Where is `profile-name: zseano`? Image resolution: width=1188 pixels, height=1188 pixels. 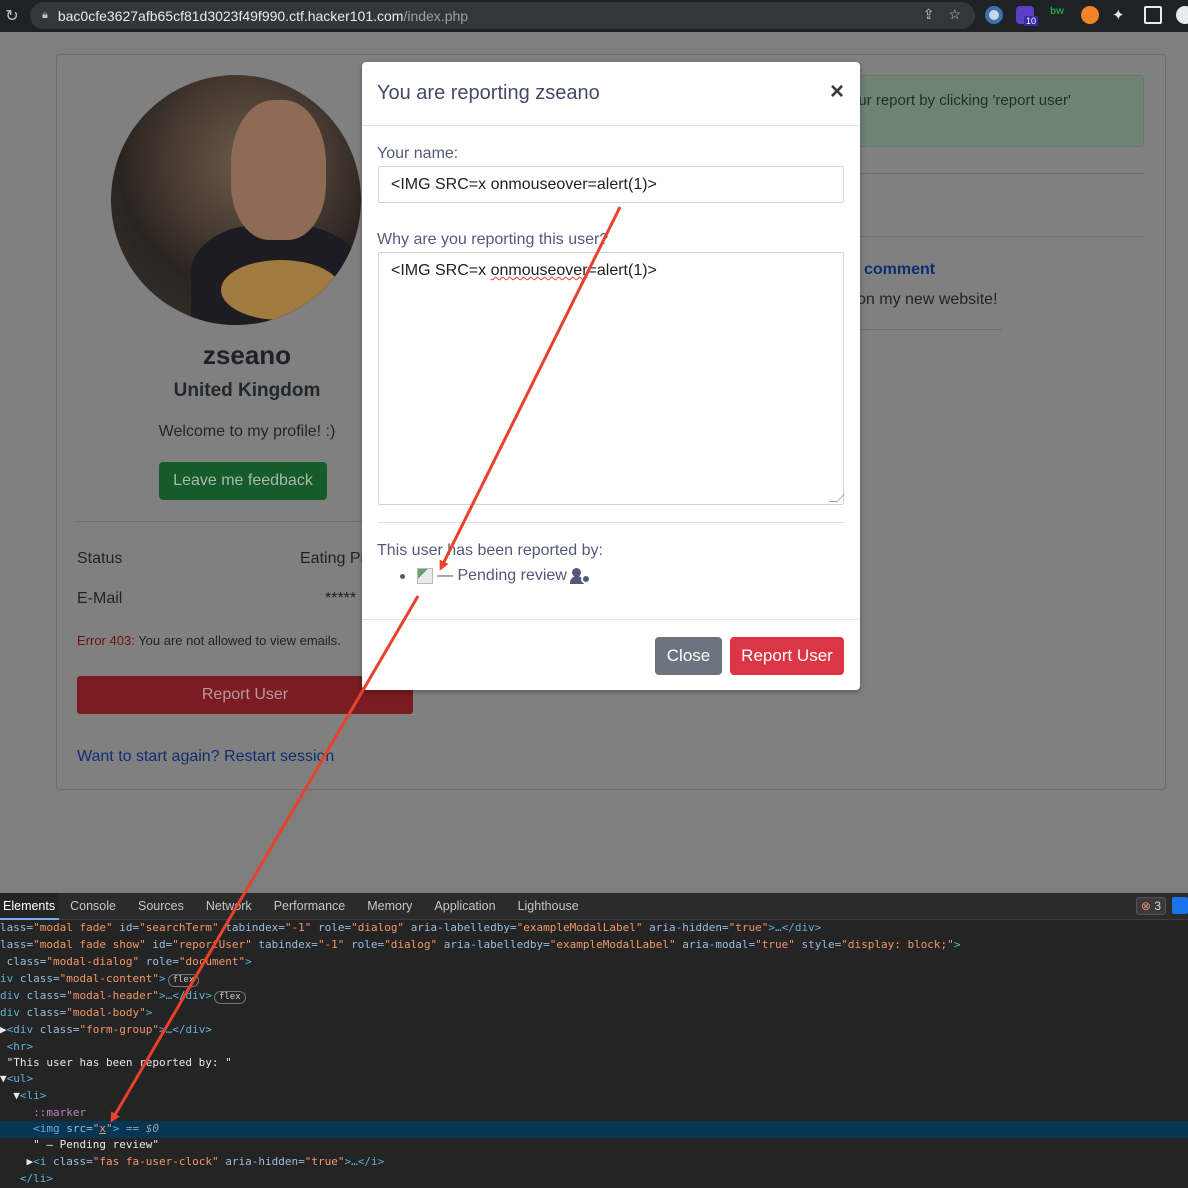
profile-name: zseano is located at coordinates (247, 355).